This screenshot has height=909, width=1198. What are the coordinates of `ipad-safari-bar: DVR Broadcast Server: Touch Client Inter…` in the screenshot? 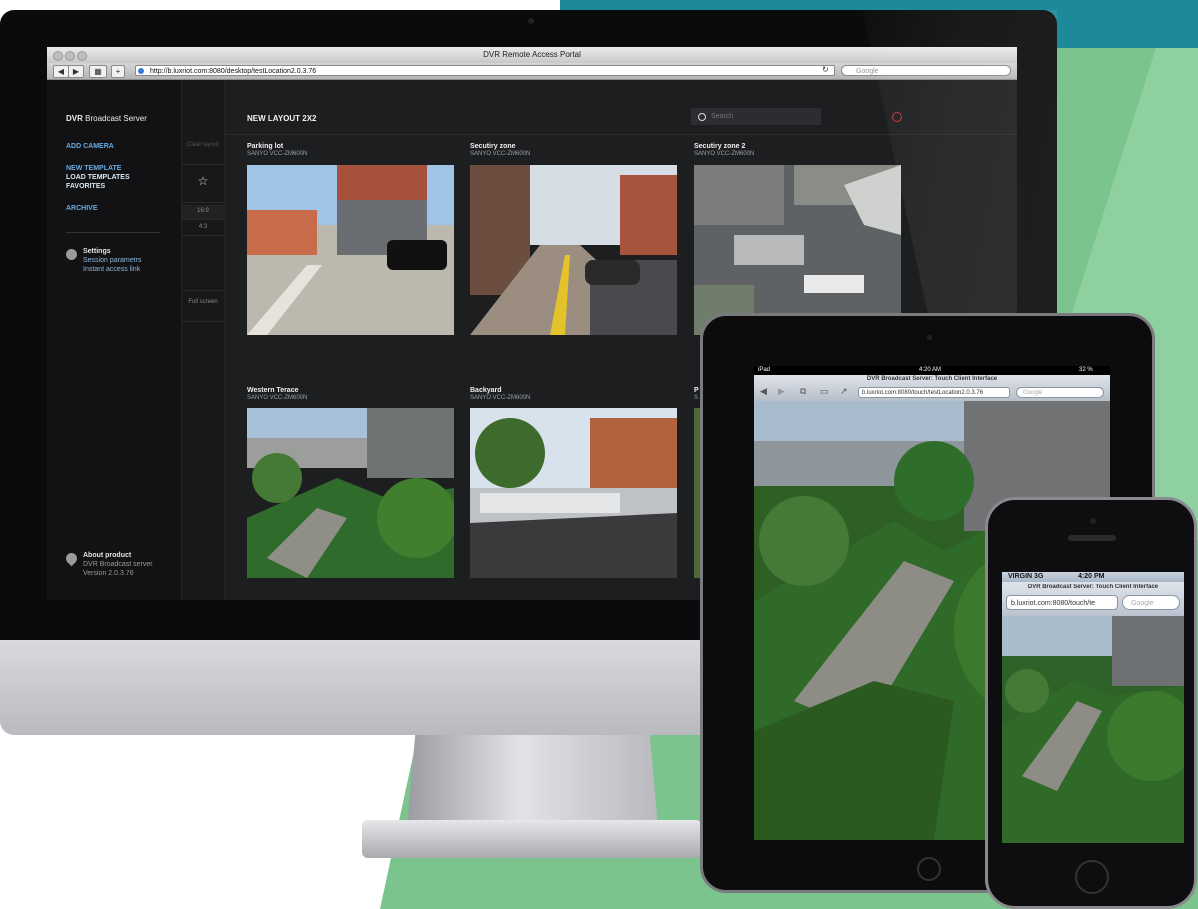 It's located at (932, 388).